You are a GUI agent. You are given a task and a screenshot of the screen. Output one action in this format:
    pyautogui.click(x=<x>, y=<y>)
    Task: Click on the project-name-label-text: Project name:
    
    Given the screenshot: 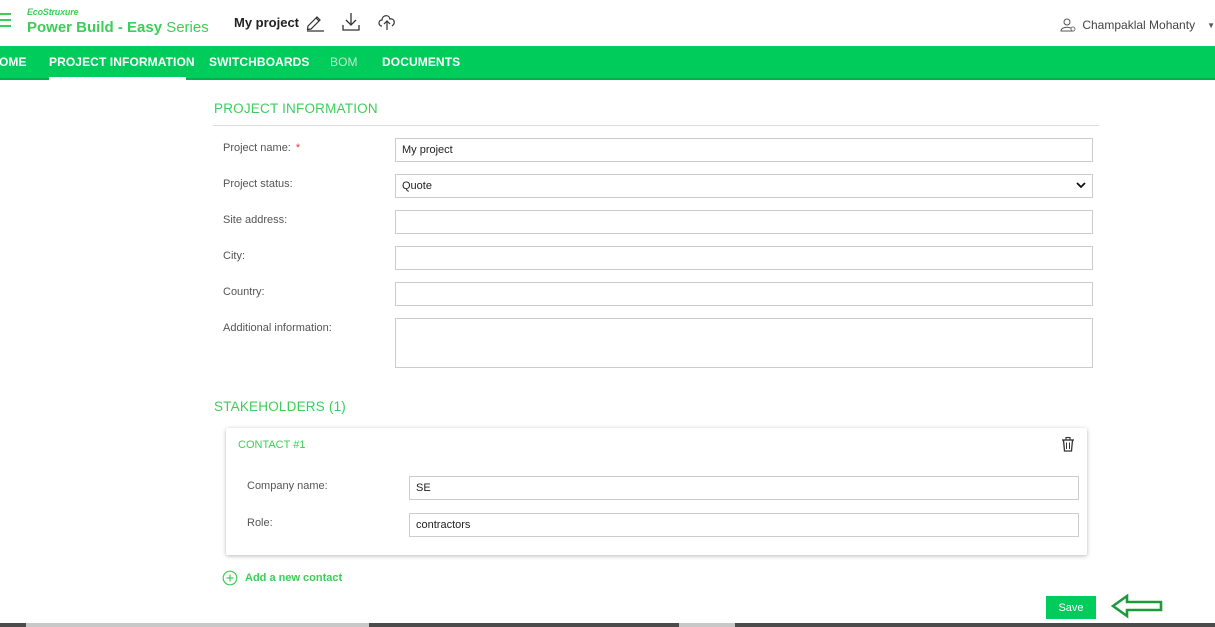 What is the action you would take?
    pyautogui.click(x=257, y=148)
    